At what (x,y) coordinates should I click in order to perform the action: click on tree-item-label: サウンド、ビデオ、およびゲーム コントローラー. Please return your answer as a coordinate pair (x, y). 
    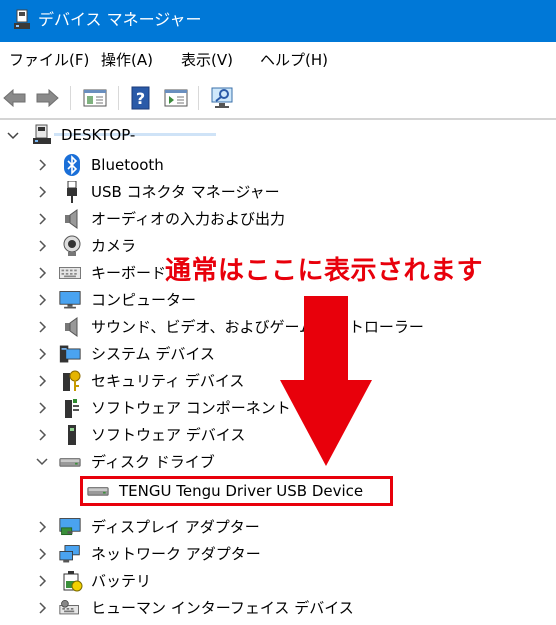
    Looking at the image, I should click on (257, 327).